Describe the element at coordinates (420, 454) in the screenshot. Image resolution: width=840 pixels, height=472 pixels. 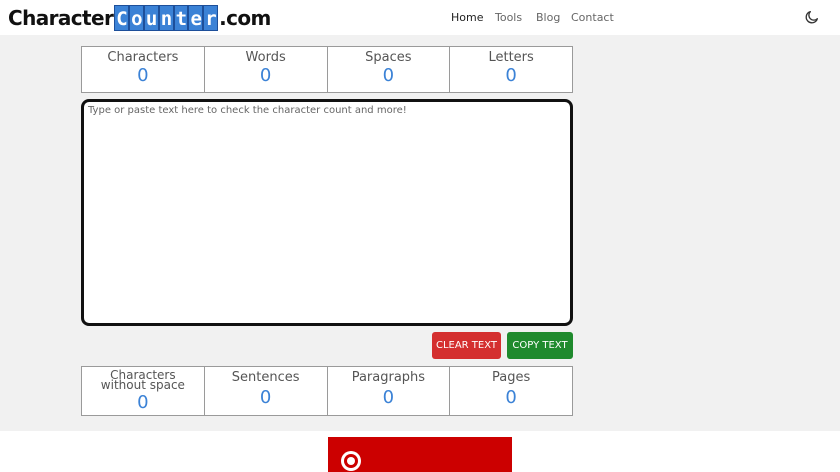
I see `advertisement-banner` at that location.